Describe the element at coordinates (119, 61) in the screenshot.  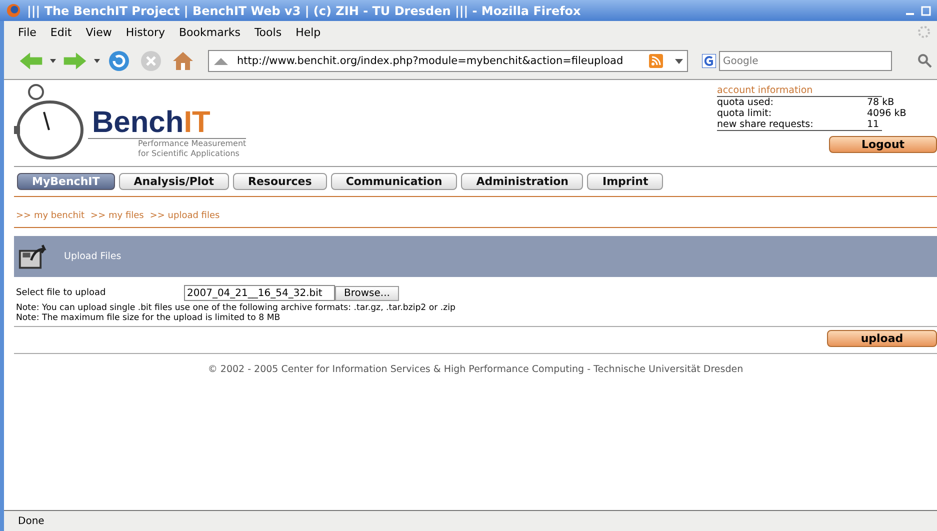
I see `reload-icon` at that location.